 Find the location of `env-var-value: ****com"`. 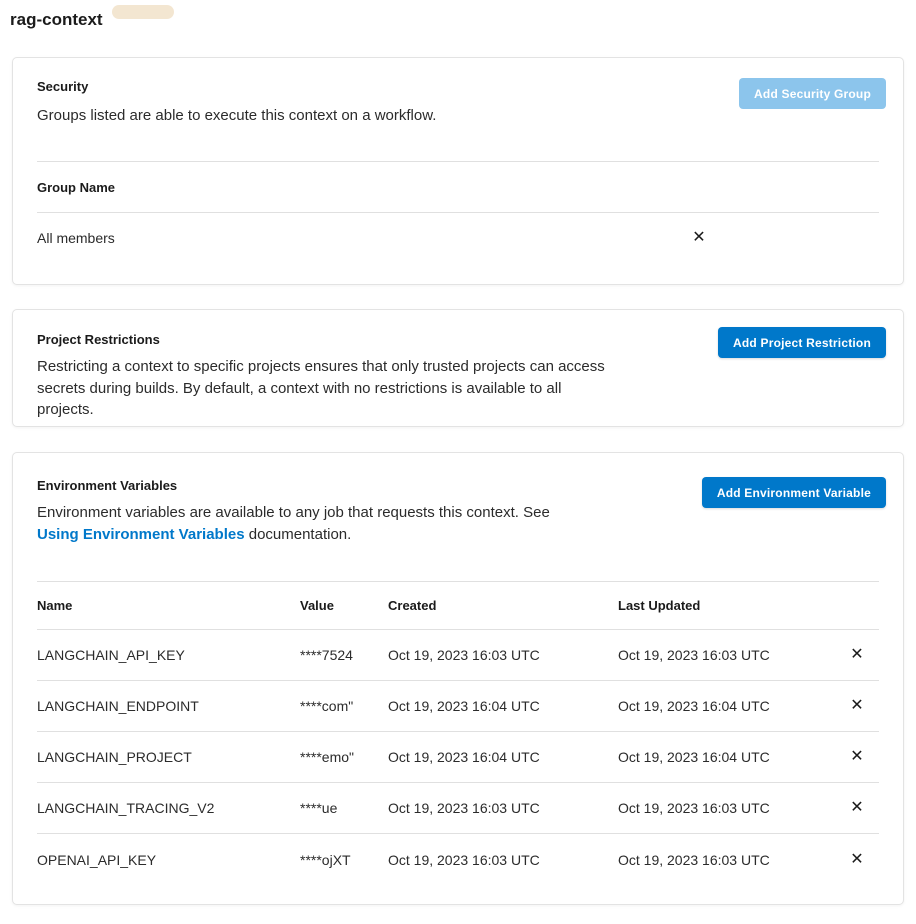

env-var-value: ****com" is located at coordinates (327, 706).